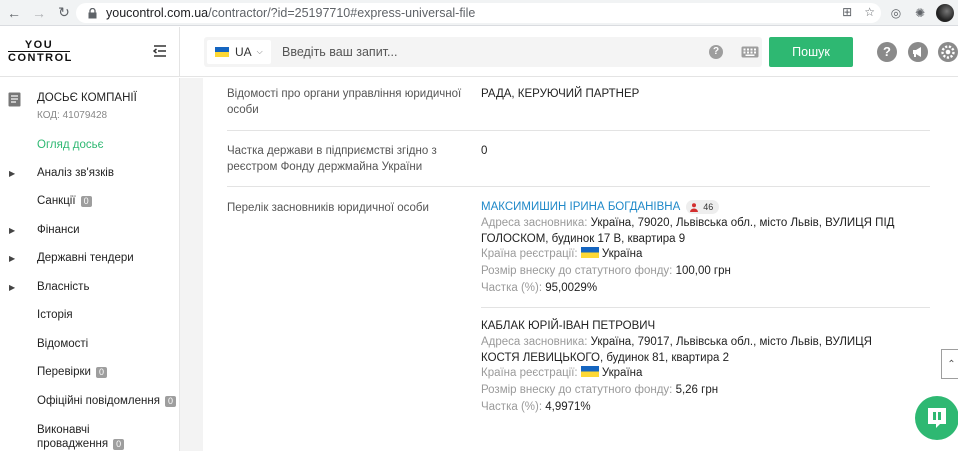  Describe the element at coordinates (157, 13) in the screenshot. I see `url-domain: youcontrol.com.ua` at that location.